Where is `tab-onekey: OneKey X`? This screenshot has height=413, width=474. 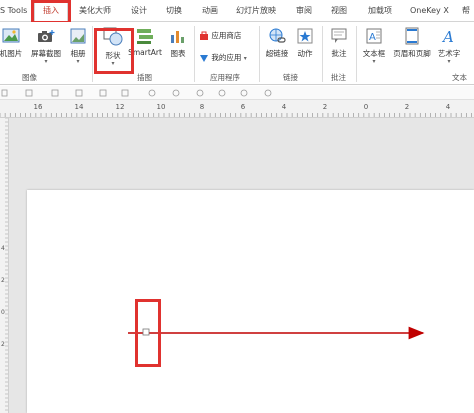 tab-onekey: OneKey X is located at coordinates (429, 11).